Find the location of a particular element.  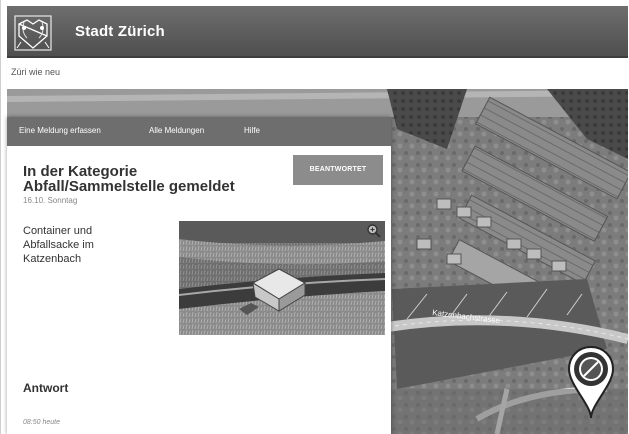

report-date: 16.10. Sonntag is located at coordinates (50, 200).